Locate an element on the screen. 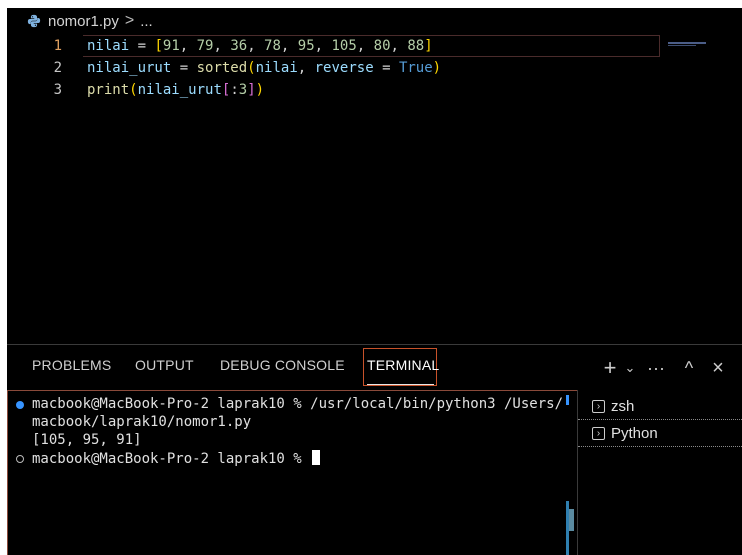 The width and height of the screenshot is (742, 555). scrollbar-marker is located at coordinates (567, 400).